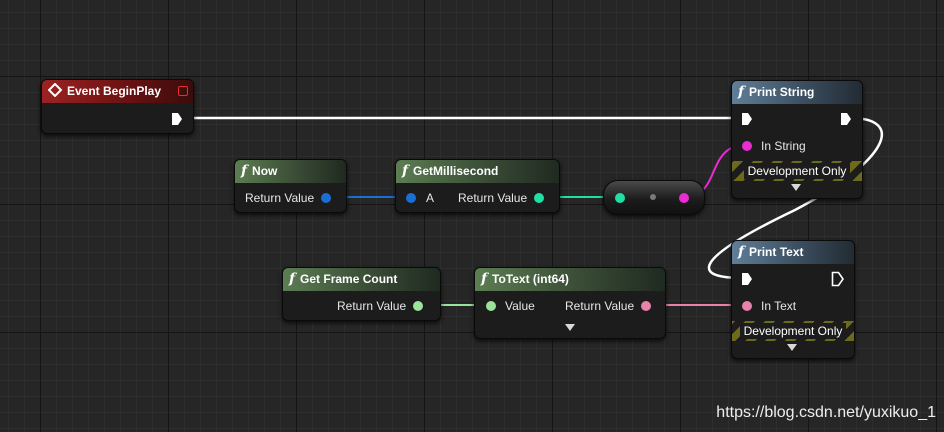 The image size is (944, 432). I want to click on getmillisecond-node: f GetMillisecond A Return Value, so click(477, 186).